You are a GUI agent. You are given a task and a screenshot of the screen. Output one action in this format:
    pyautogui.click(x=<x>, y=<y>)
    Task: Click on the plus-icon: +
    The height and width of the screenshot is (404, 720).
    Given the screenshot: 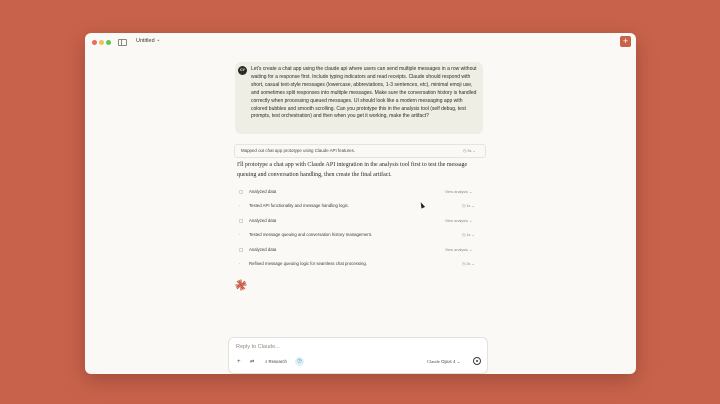 What is the action you would take?
    pyautogui.click(x=625, y=41)
    